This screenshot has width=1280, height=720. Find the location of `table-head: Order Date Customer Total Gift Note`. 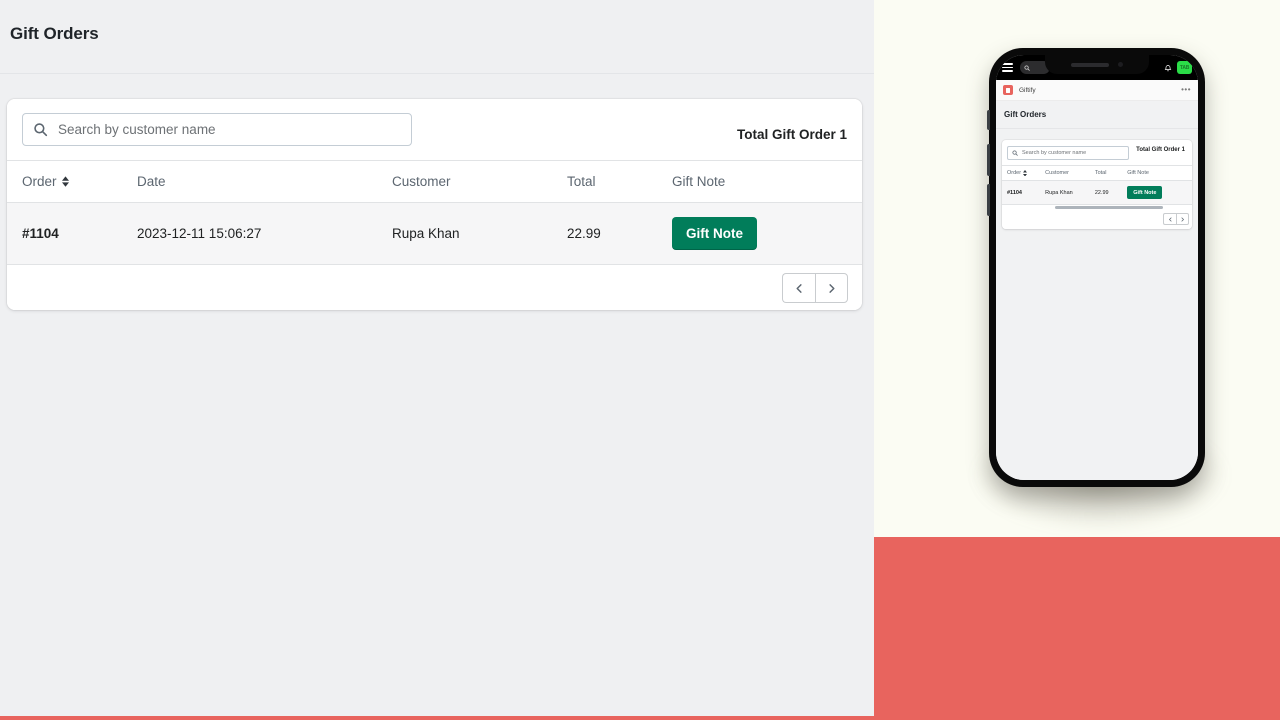

table-head: Order Date Customer Total Gift Note is located at coordinates (434, 181).